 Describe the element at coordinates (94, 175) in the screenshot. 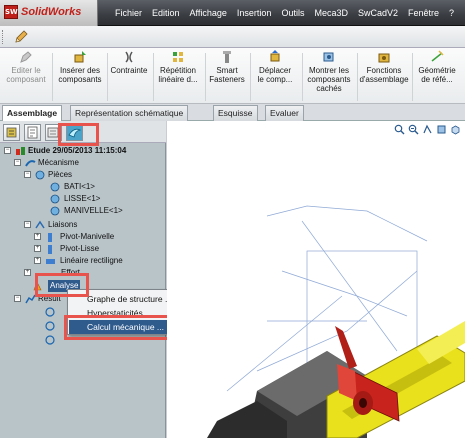

I see `tree-item-parts: − Pièces` at that location.